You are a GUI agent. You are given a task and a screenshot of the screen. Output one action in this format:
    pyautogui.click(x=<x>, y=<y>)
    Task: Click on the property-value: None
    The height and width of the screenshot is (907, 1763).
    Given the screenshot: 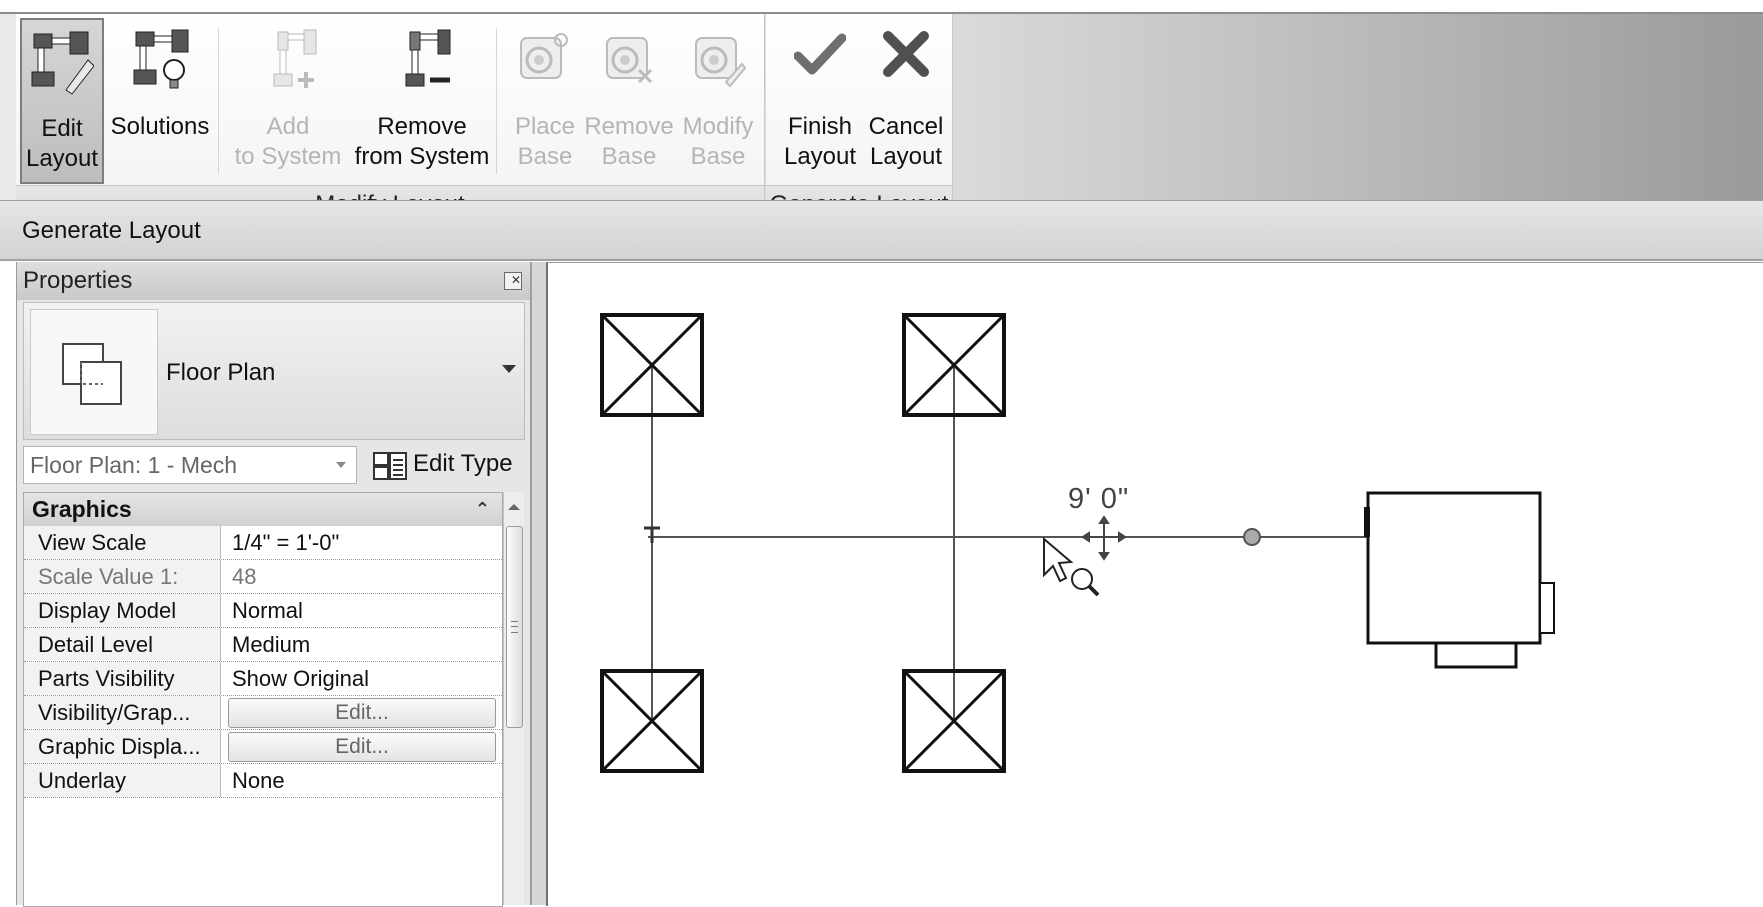 What is the action you would take?
    pyautogui.click(x=360, y=780)
    